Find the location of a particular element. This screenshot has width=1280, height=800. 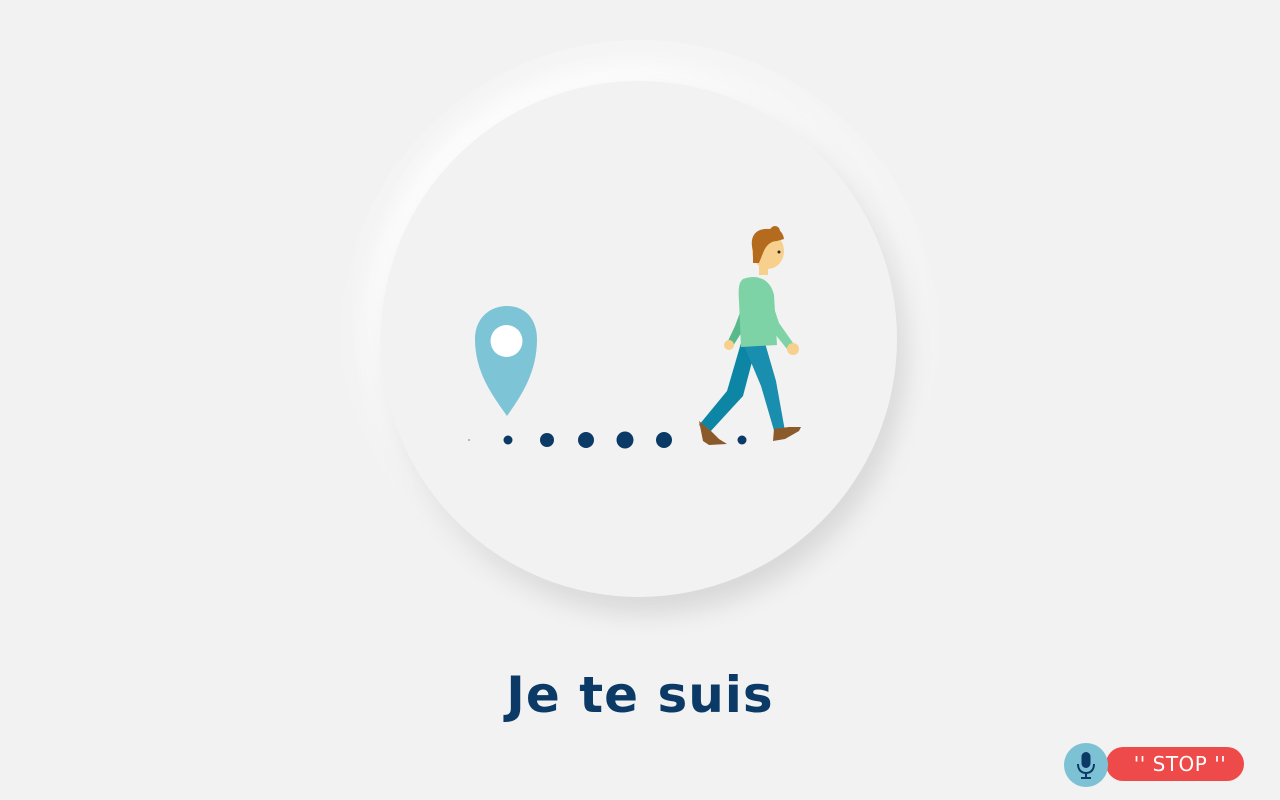

page-title: Je te suis is located at coordinates (640, 695).